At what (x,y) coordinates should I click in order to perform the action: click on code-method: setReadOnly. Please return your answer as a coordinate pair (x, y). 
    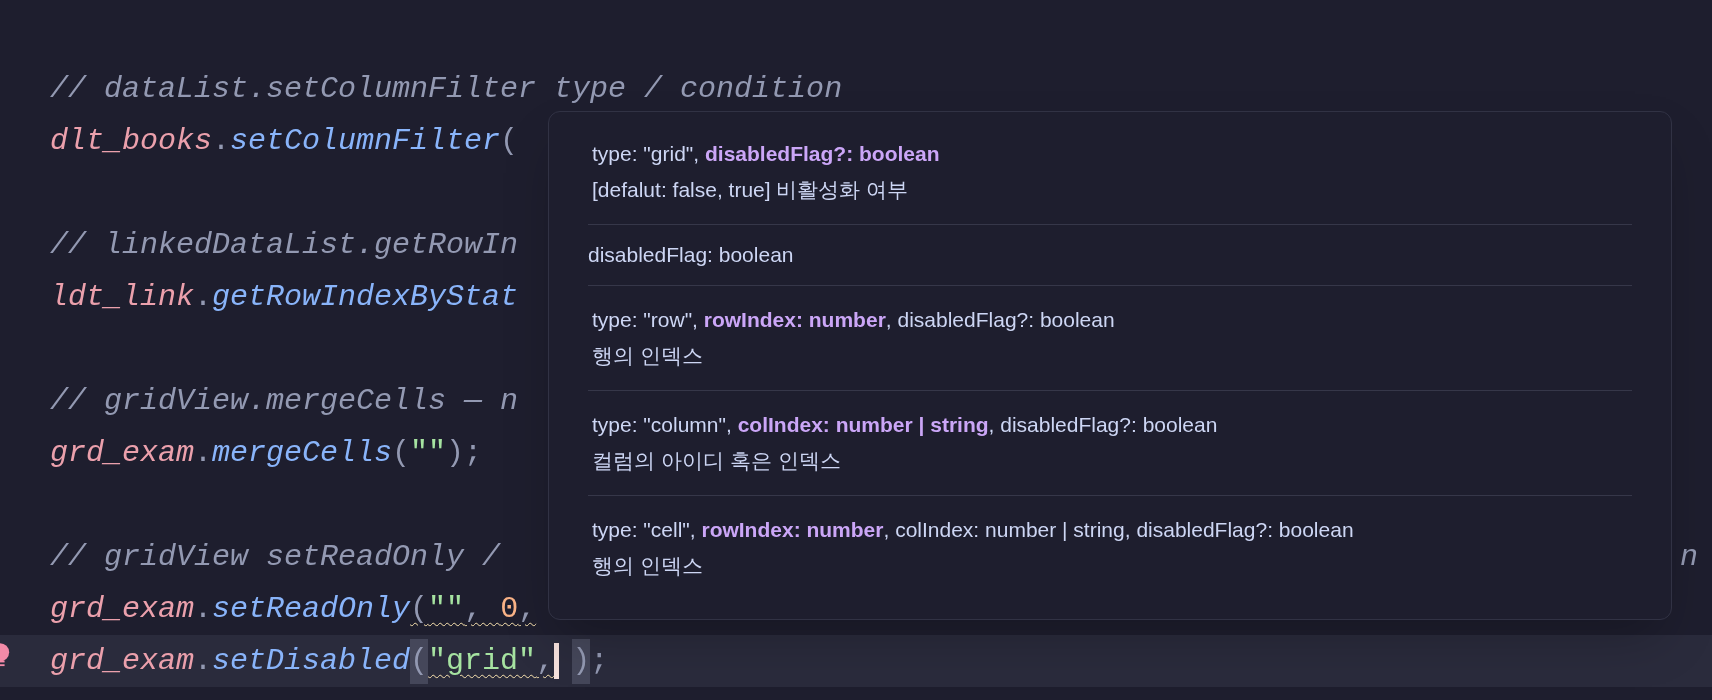
    Looking at the image, I should click on (311, 609).